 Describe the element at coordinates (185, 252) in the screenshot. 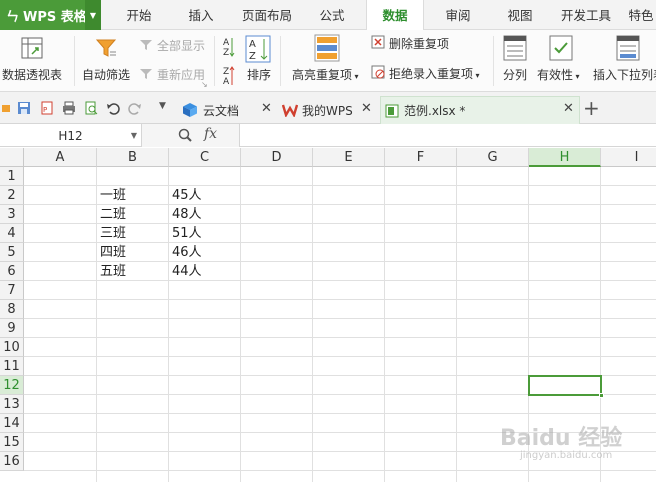

I see `cell-c5: 46人` at that location.